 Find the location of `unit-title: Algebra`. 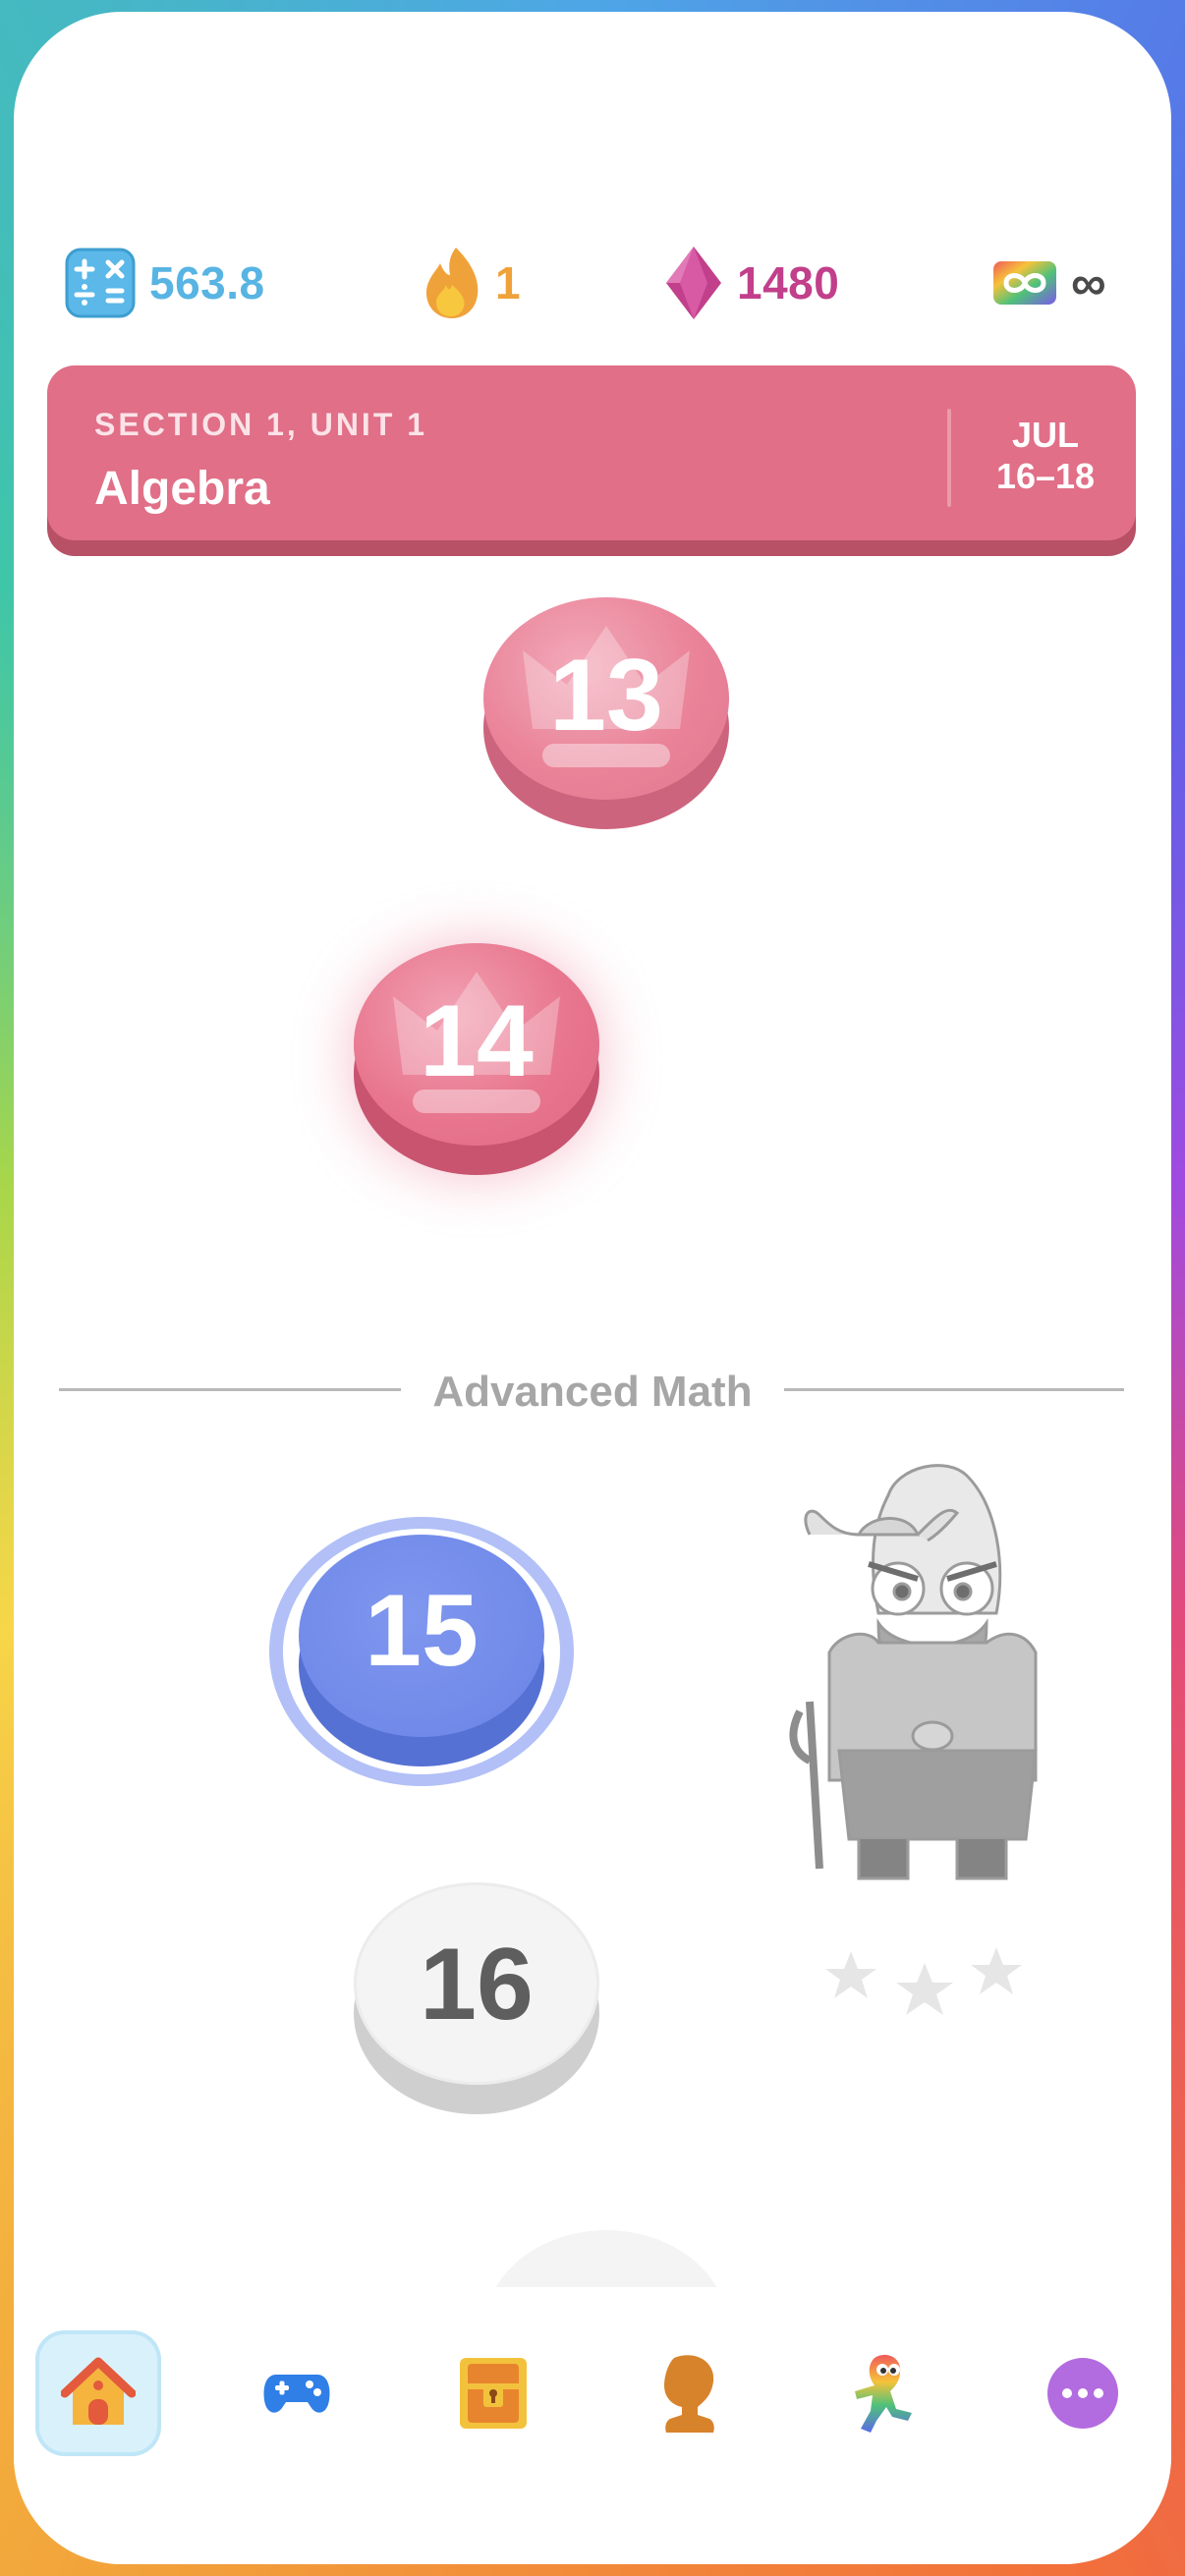

unit-title: Algebra is located at coordinates (182, 489).